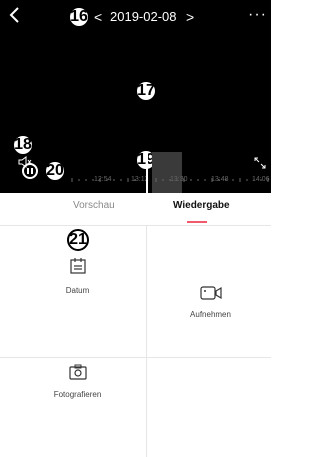  I want to click on pause-button, so click(30, 171).